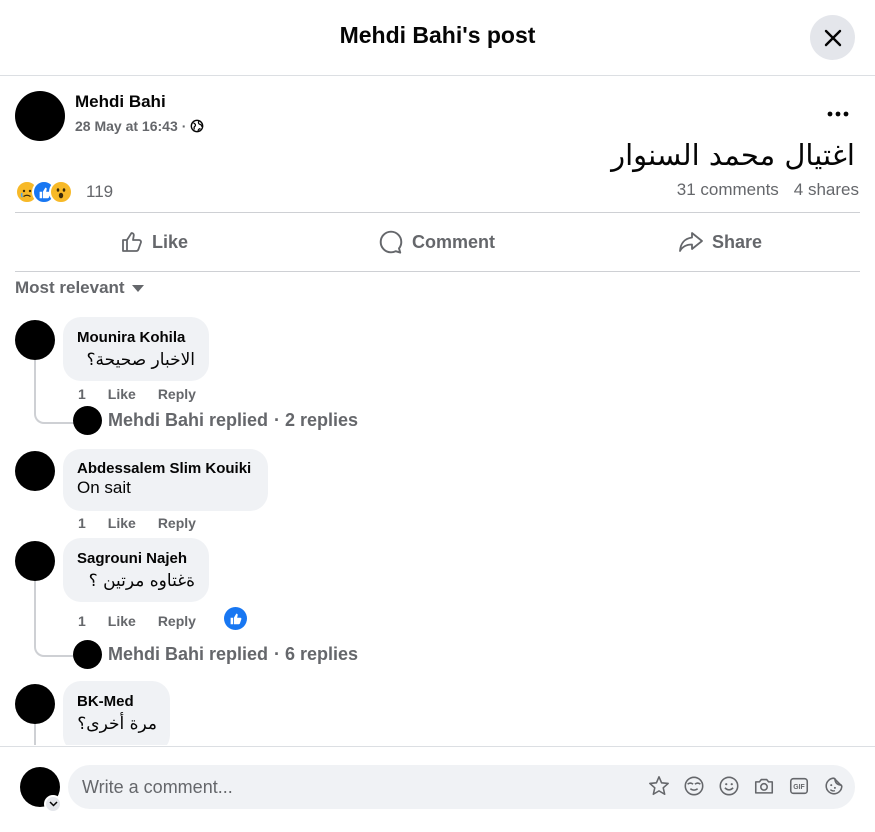 This screenshot has height=832, width=875. I want to click on close-icon, so click(832, 37).